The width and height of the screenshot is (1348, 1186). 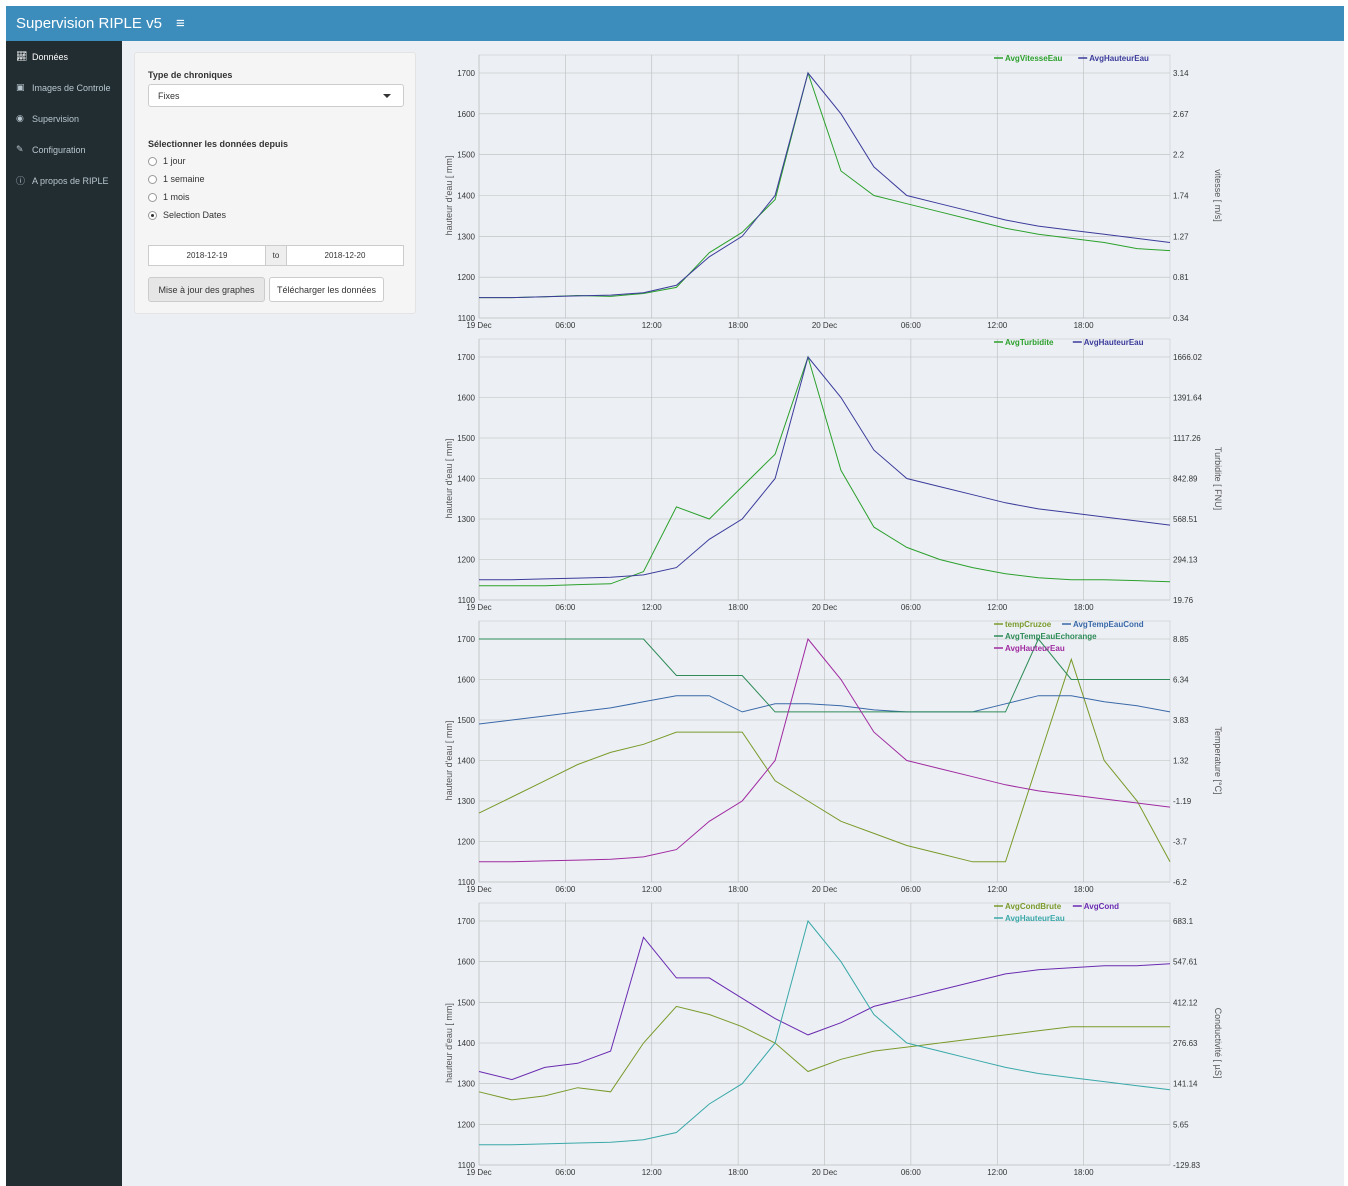 What do you see at coordinates (1029, 342) in the screenshot?
I see `legend-entry: AvgTurbidite` at bounding box center [1029, 342].